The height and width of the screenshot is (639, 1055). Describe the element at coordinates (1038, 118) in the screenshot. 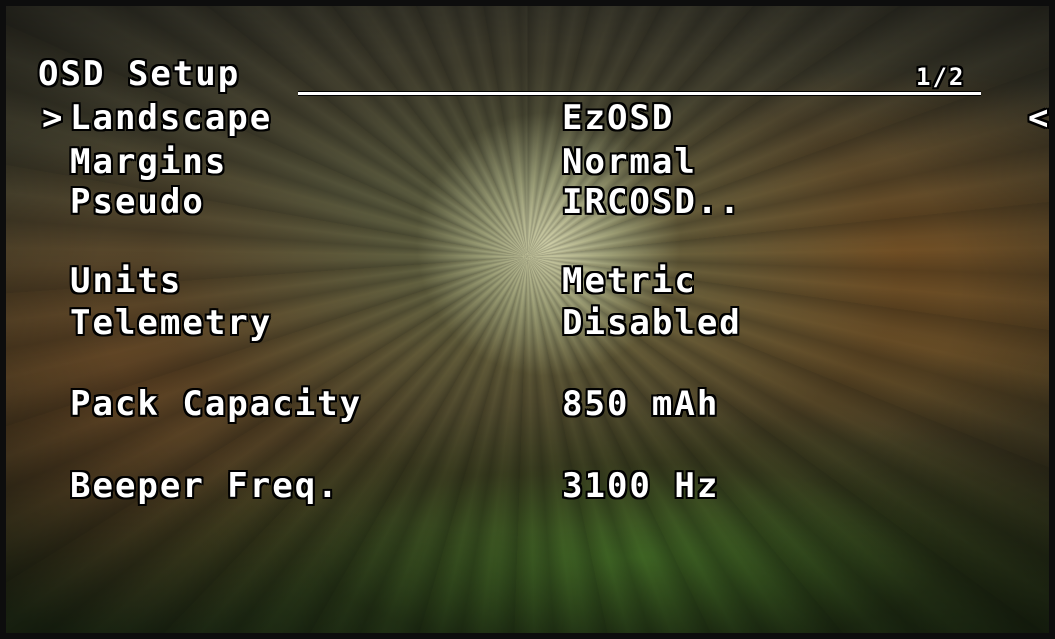

I see `chevron-left-icon: <` at that location.